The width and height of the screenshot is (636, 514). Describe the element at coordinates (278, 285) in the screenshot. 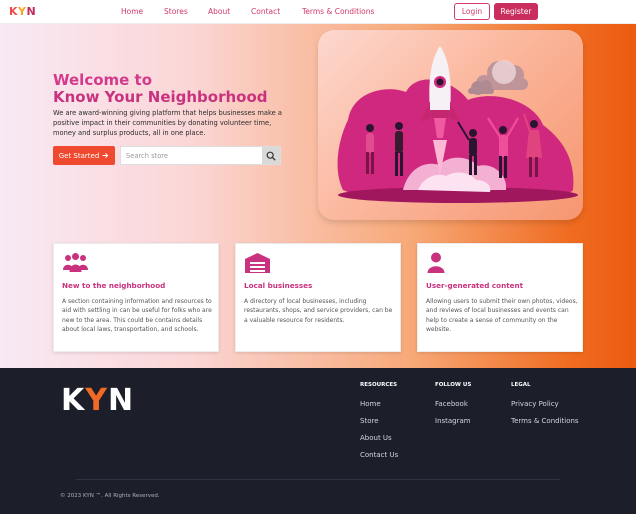

I see `feature-title: Local businesses` at that location.